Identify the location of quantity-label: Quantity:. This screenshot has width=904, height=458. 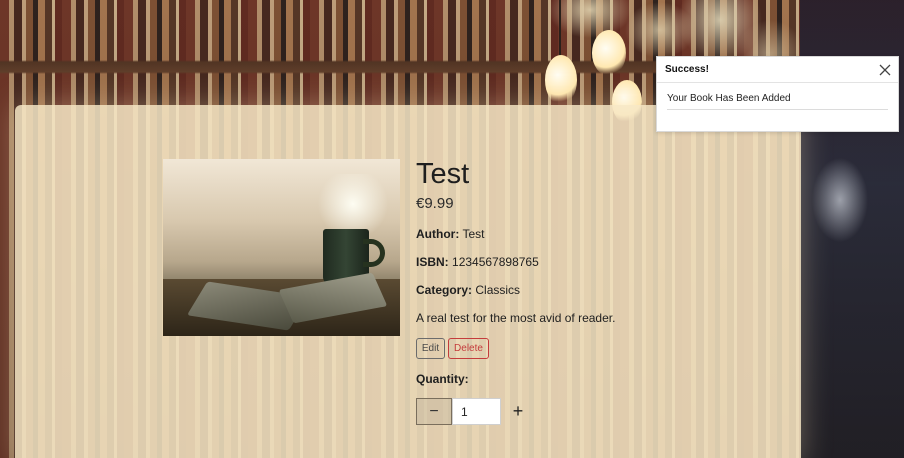
(442, 379).